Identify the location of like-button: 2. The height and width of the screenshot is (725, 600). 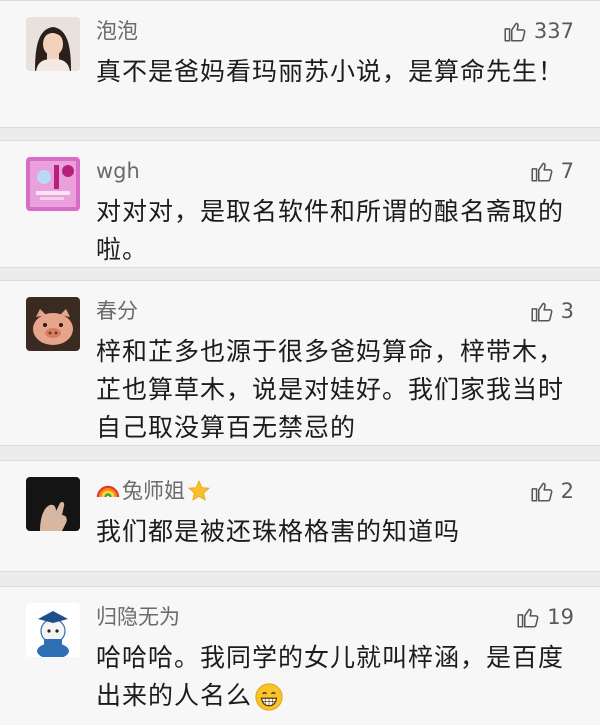
(551, 491).